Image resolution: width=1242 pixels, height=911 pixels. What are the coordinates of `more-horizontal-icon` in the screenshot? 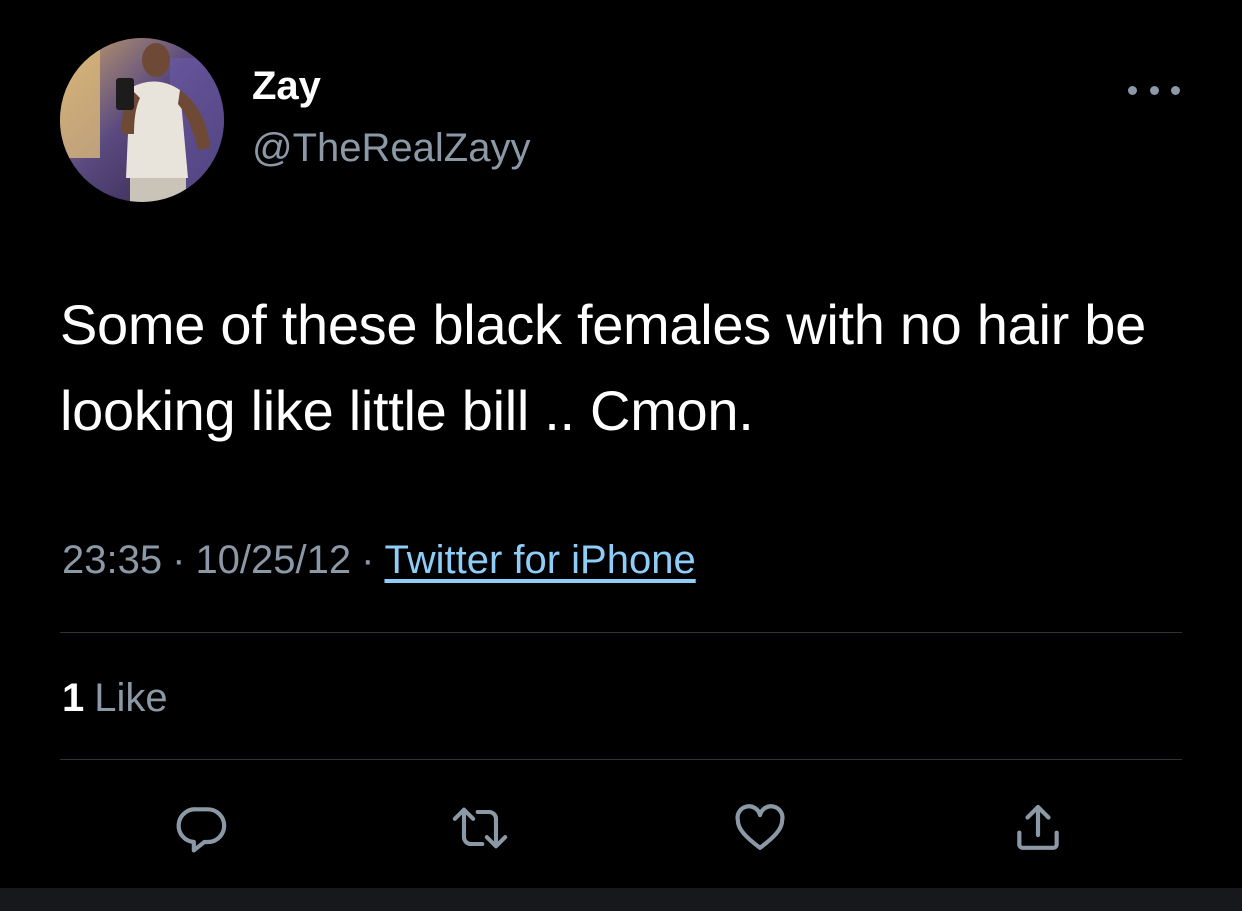 It's located at (1132, 90).